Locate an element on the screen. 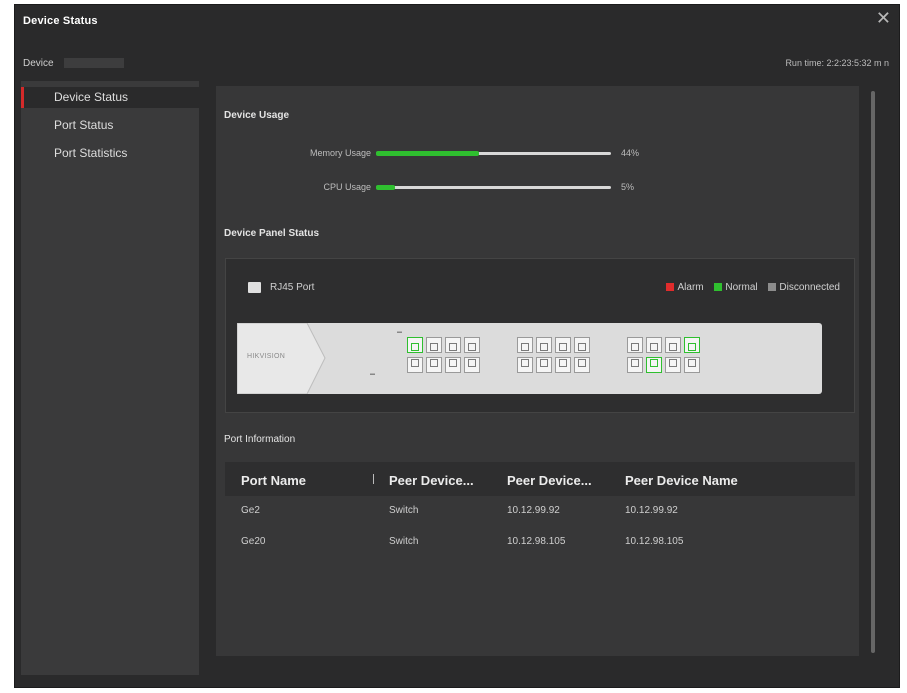  dialog-title: Device Status is located at coordinates (60, 21).